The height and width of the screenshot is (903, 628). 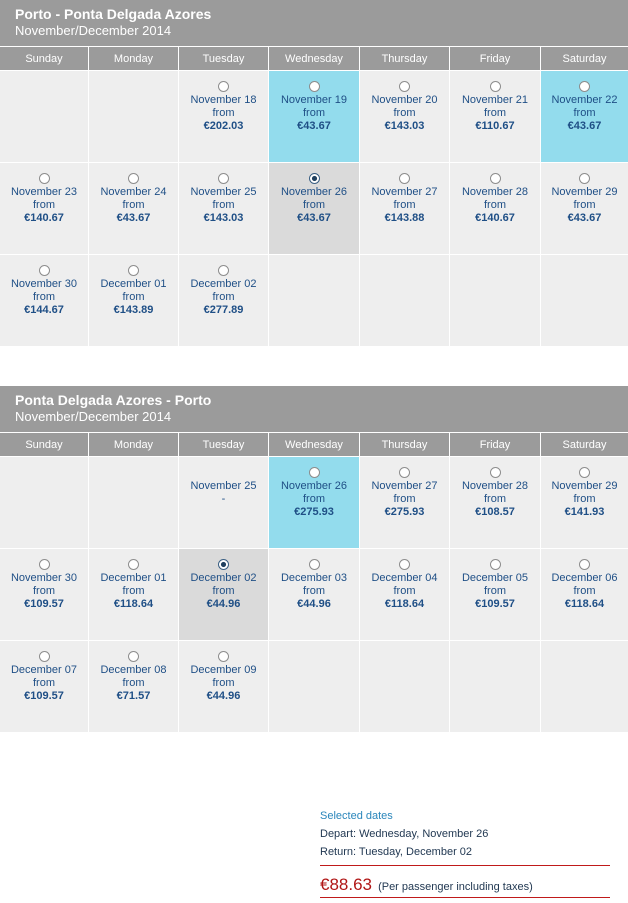 I want to click on day-cell: November 20 from €143.03, so click(x=405, y=116).